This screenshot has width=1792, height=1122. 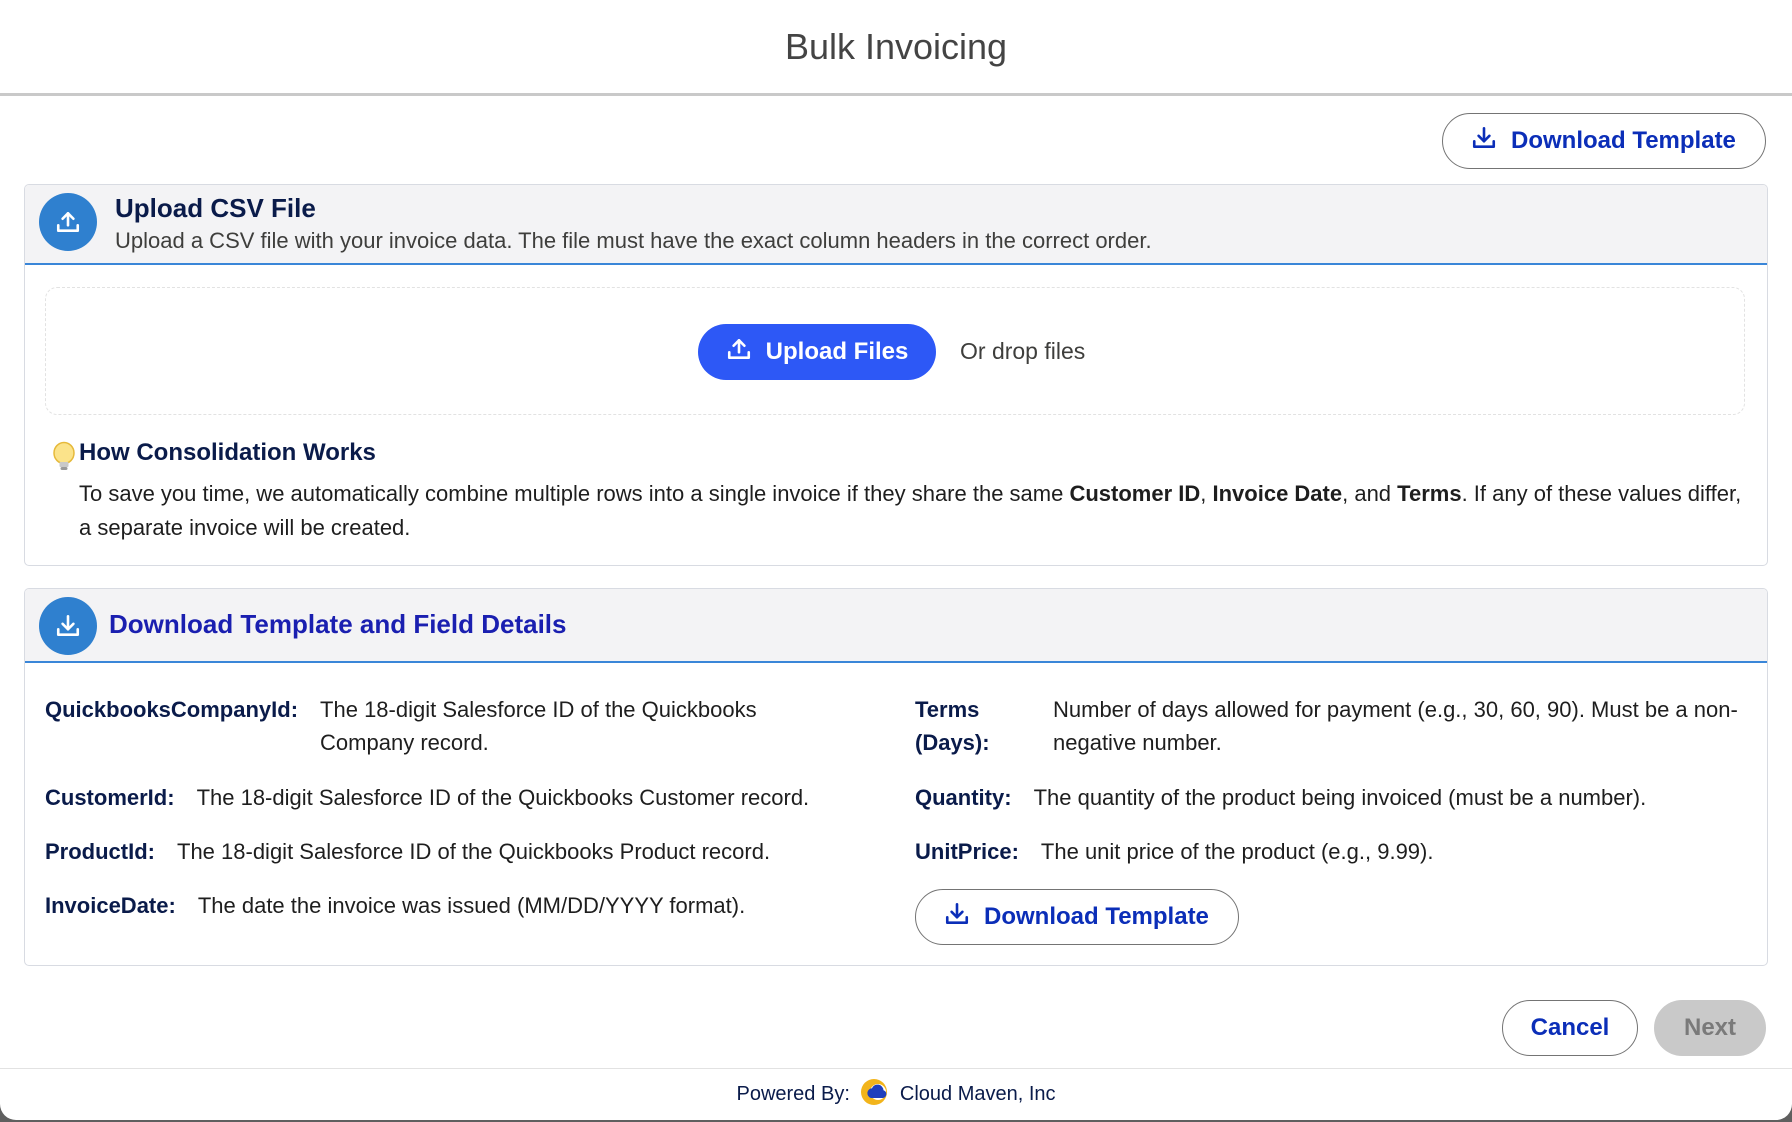 I want to click on download-template-button: Download Template, so click(x=1077, y=917).